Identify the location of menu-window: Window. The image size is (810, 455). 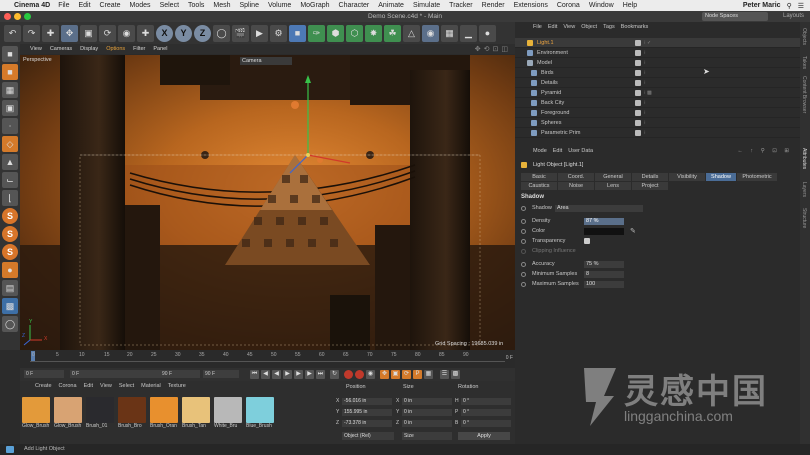
(601, 5).